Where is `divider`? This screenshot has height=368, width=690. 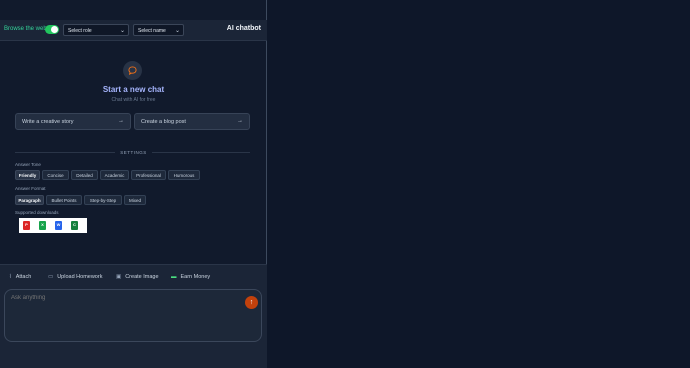 divider is located at coordinates (201, 152).